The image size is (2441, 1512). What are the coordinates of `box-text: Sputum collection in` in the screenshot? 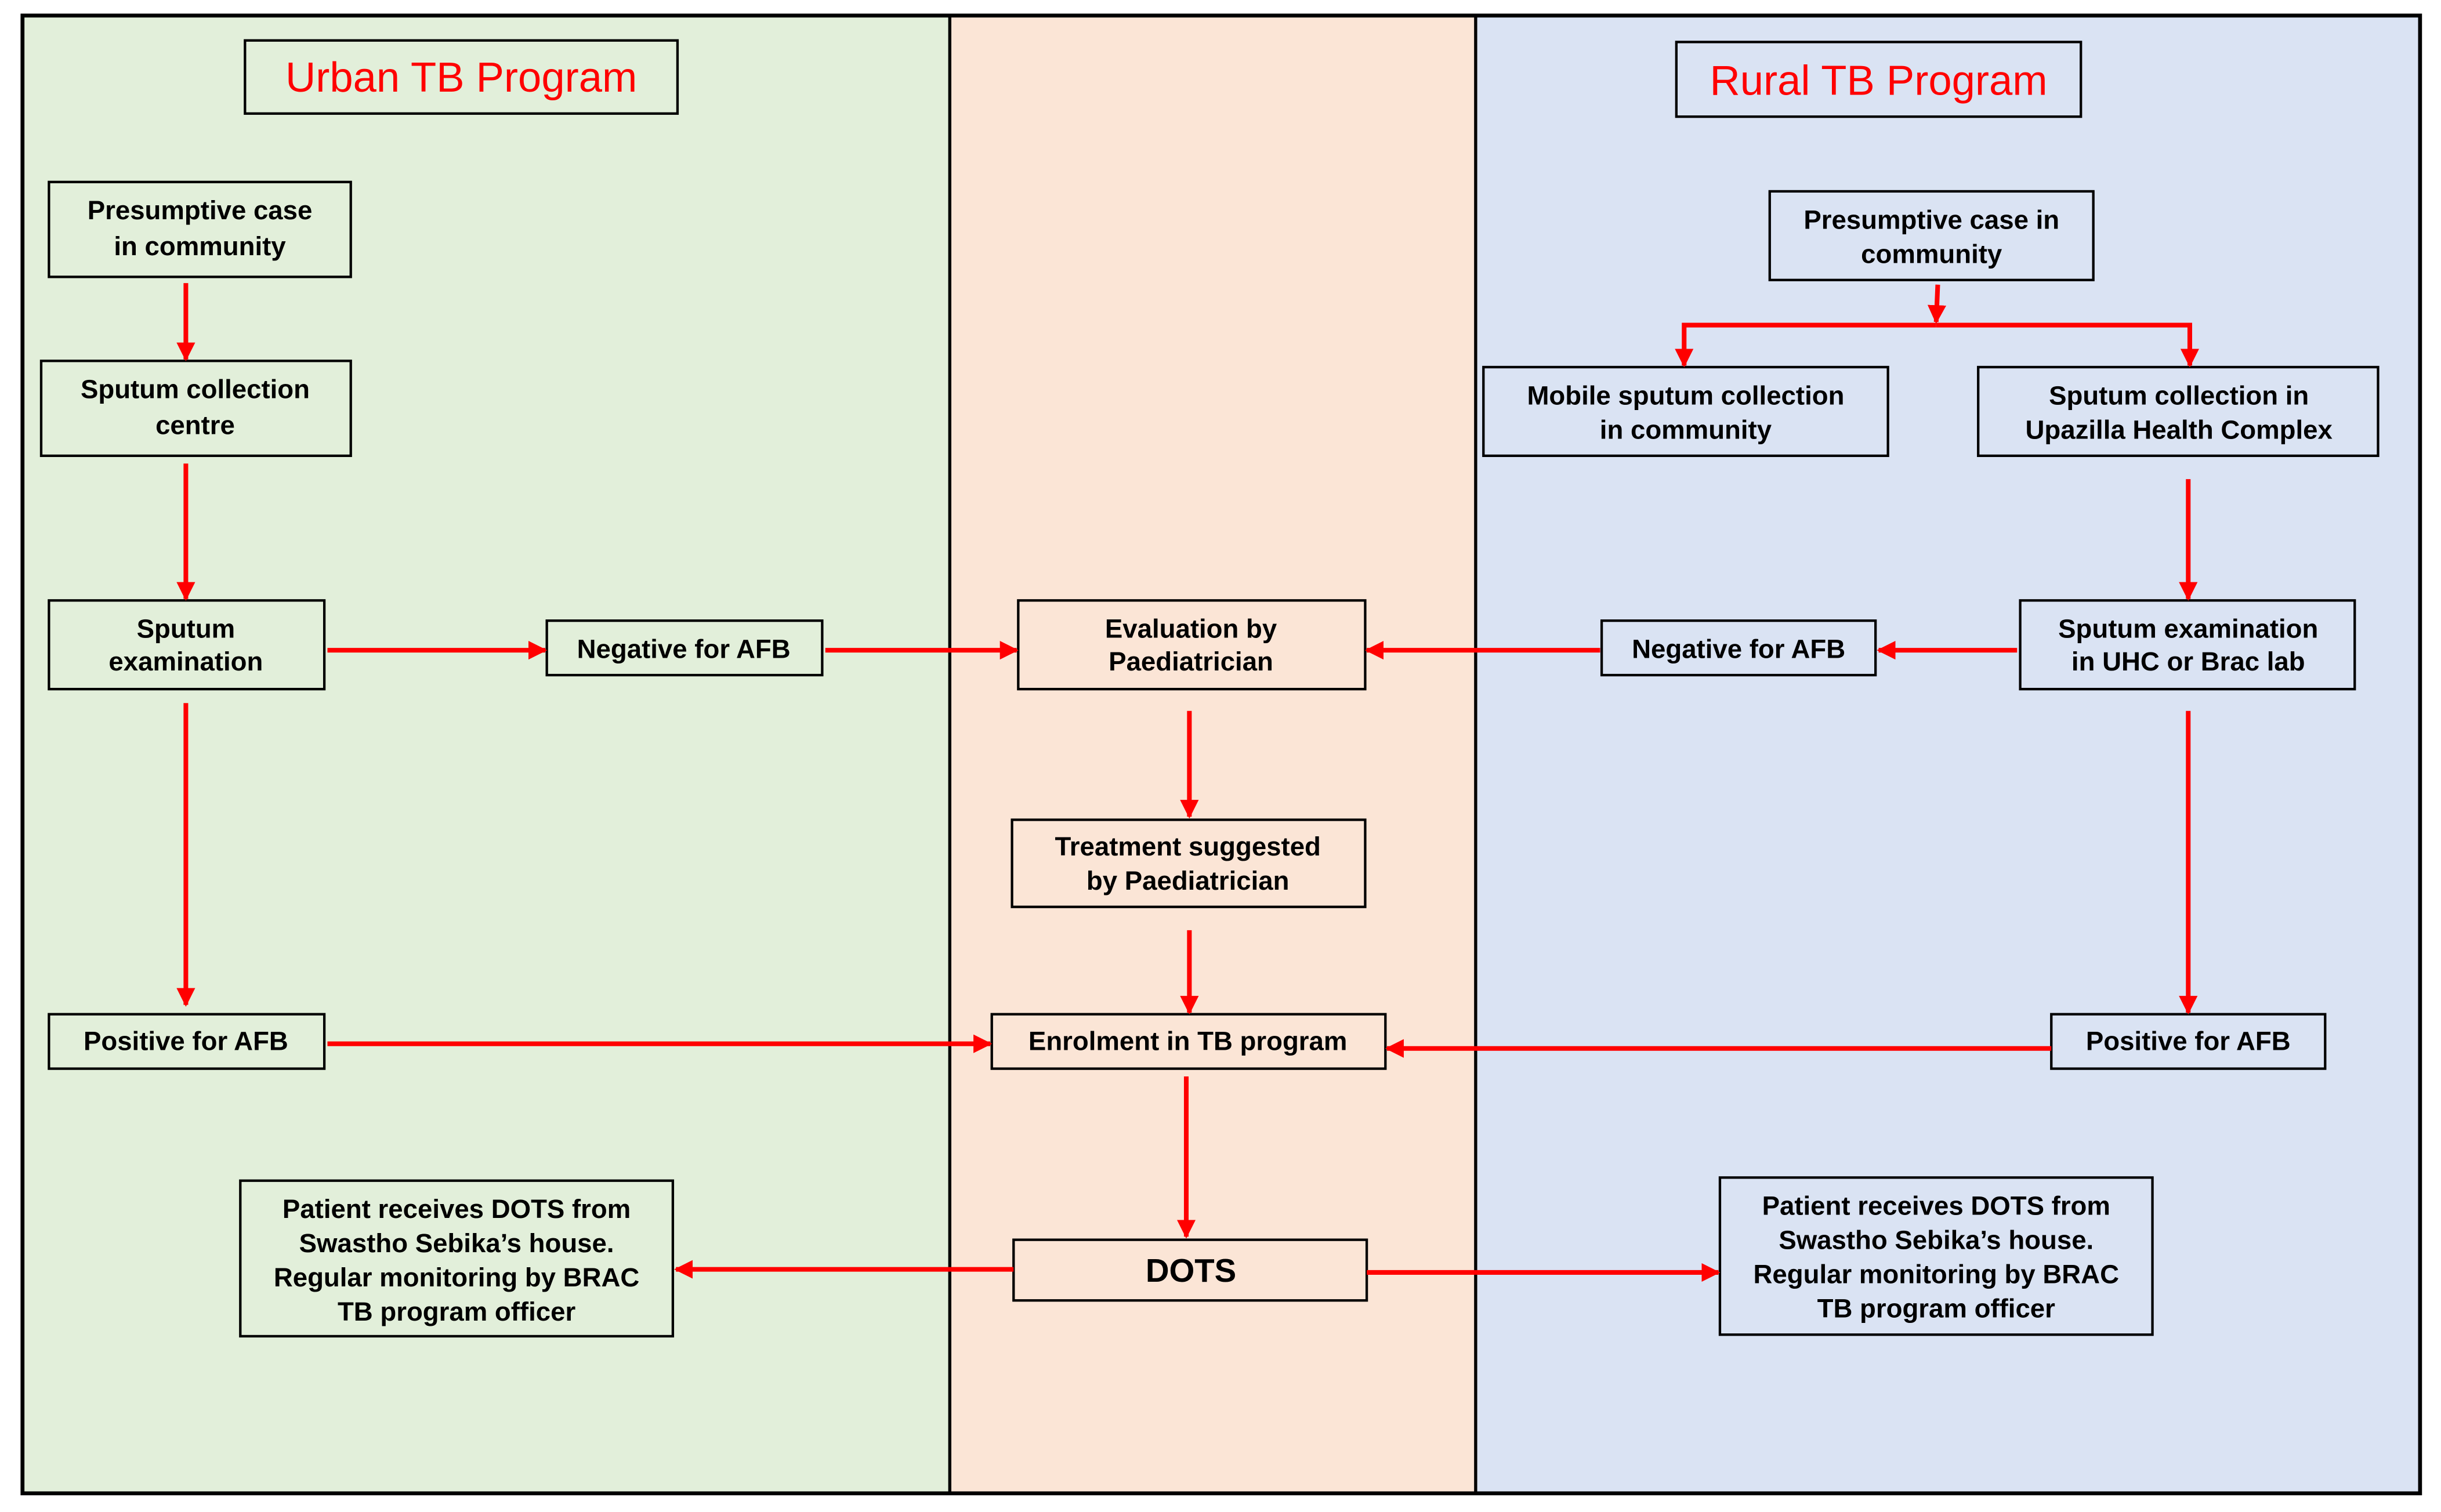 It's located at (2179, 395).